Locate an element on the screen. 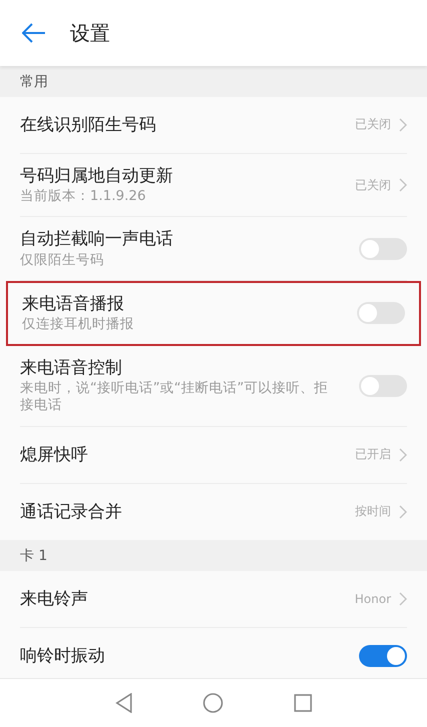 This screenshot has width=427, height=727. setting-label: 通话记录合并 is located at coordinates (71, 511).